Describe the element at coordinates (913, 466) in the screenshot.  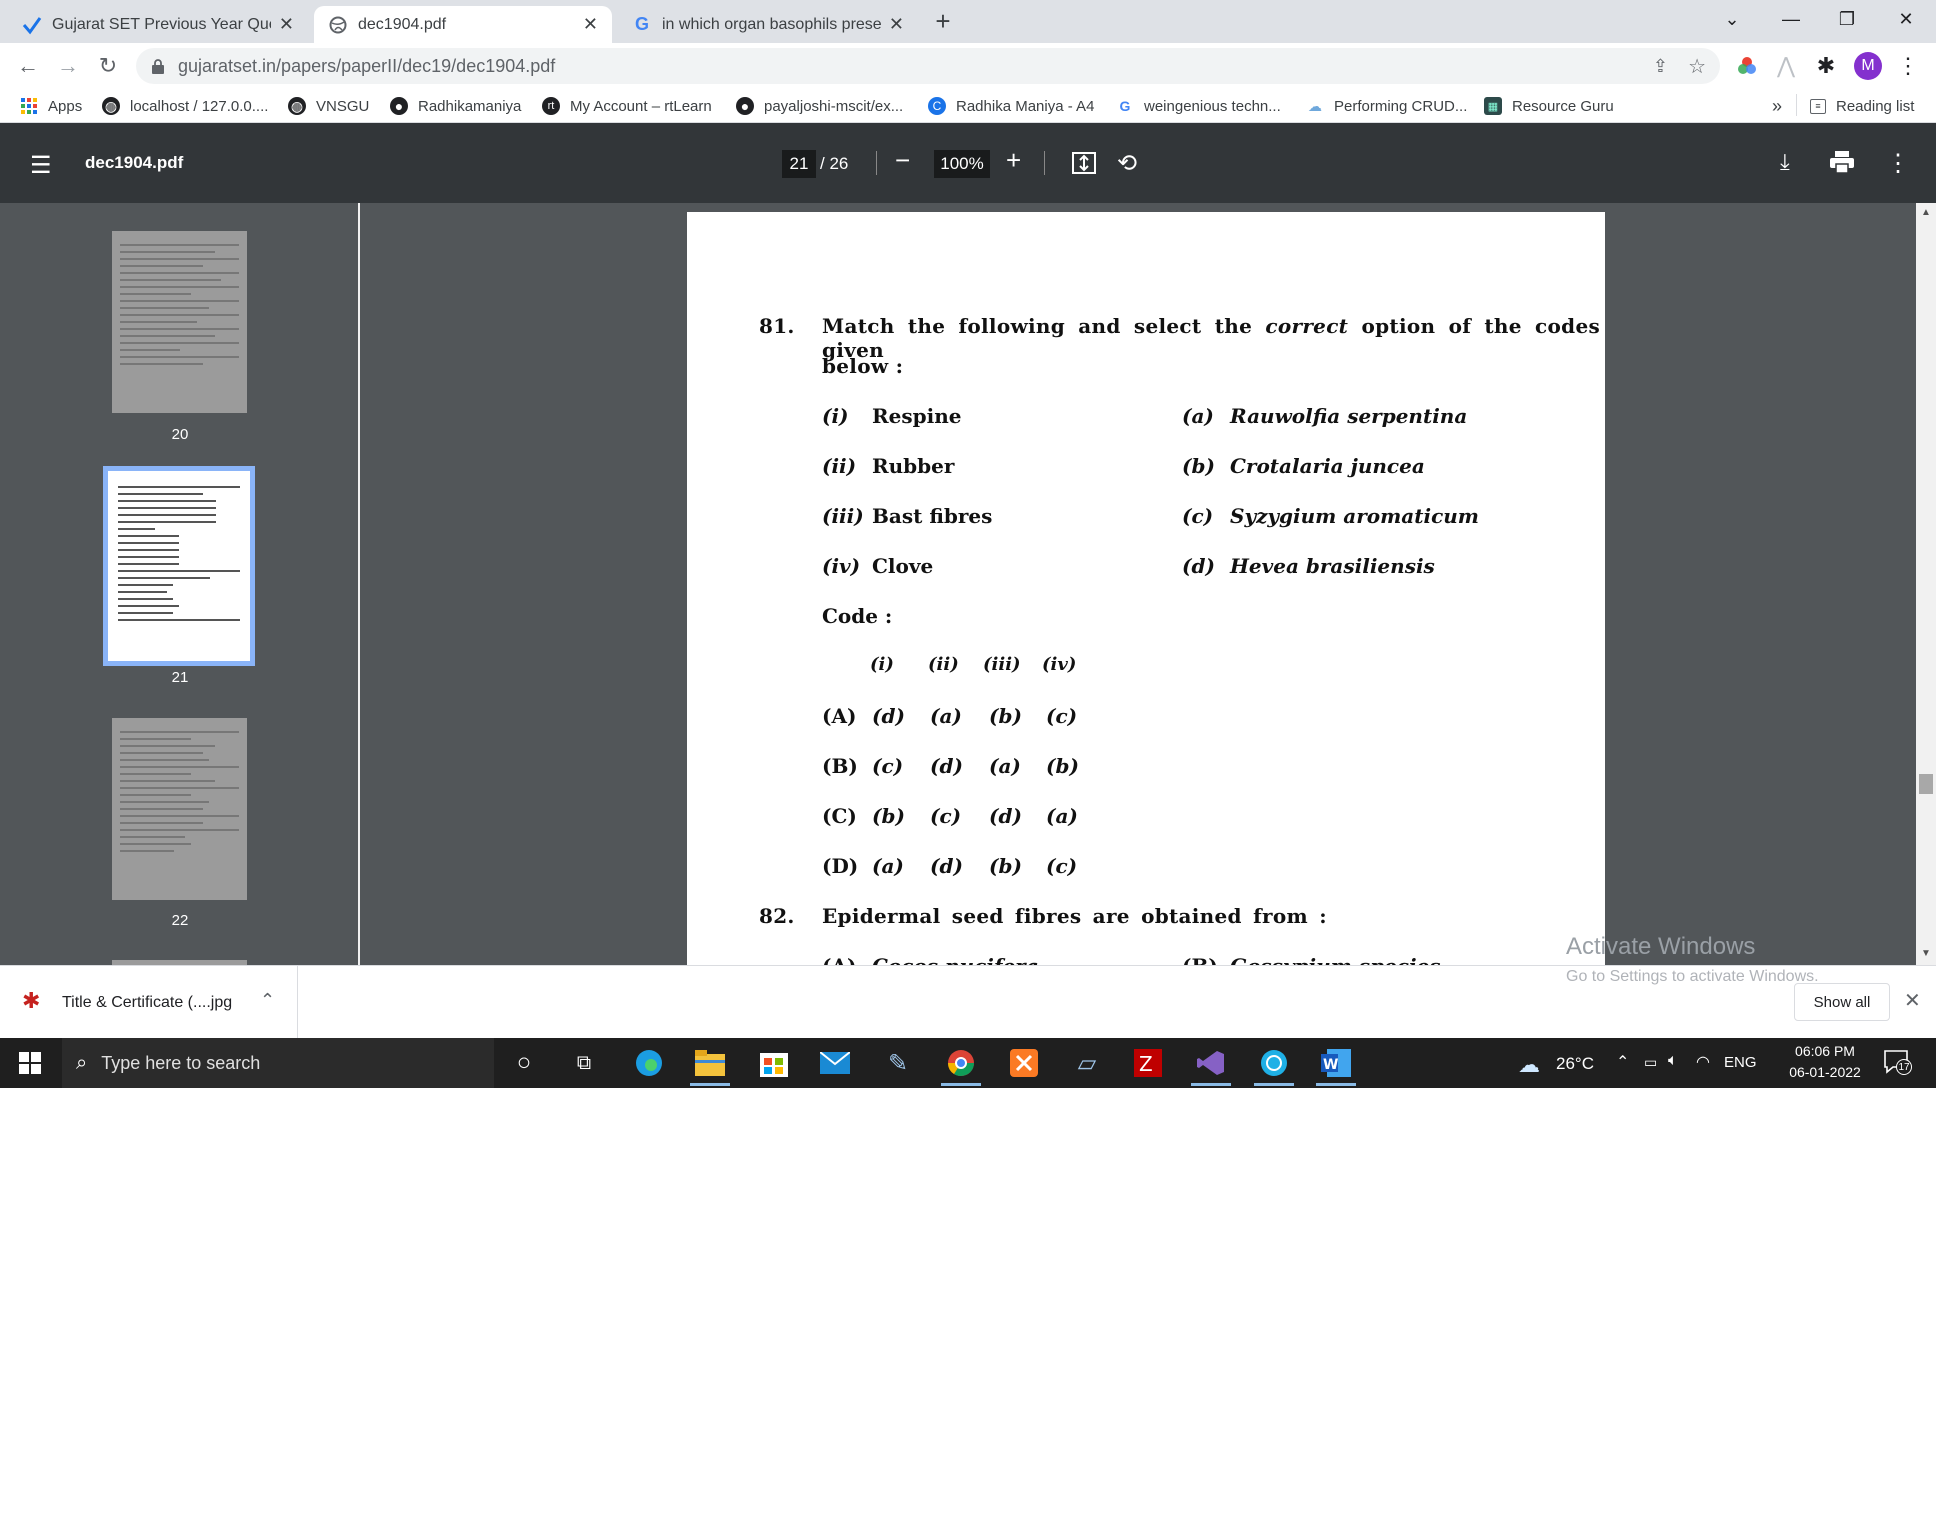
I see `match-left-item: Rubber` at that location.